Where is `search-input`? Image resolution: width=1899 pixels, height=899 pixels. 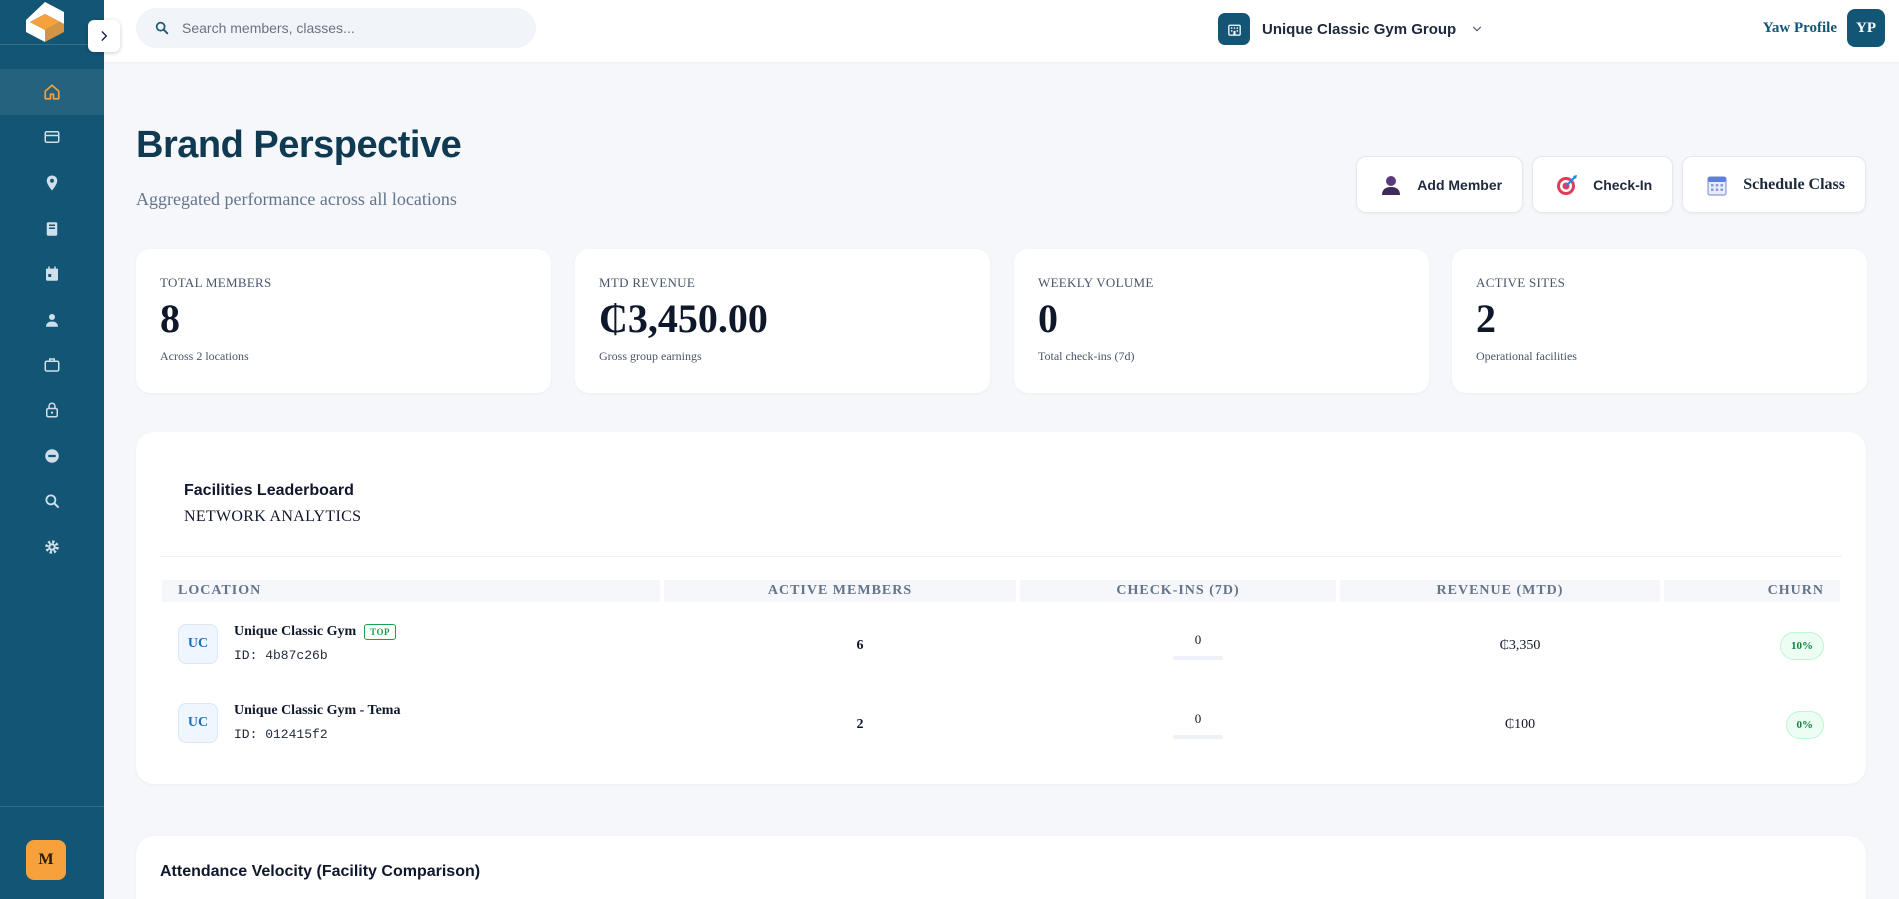 search-input is located at coordinates (342, 28).